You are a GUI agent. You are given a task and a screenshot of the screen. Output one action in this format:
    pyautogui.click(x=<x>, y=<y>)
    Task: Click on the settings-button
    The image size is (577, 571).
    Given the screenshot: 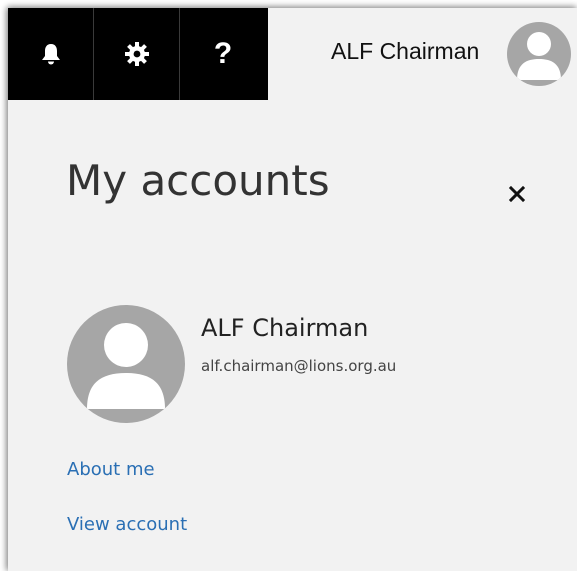 What is the action you would take?
    pyautogui.click(x=137, y=54)
    